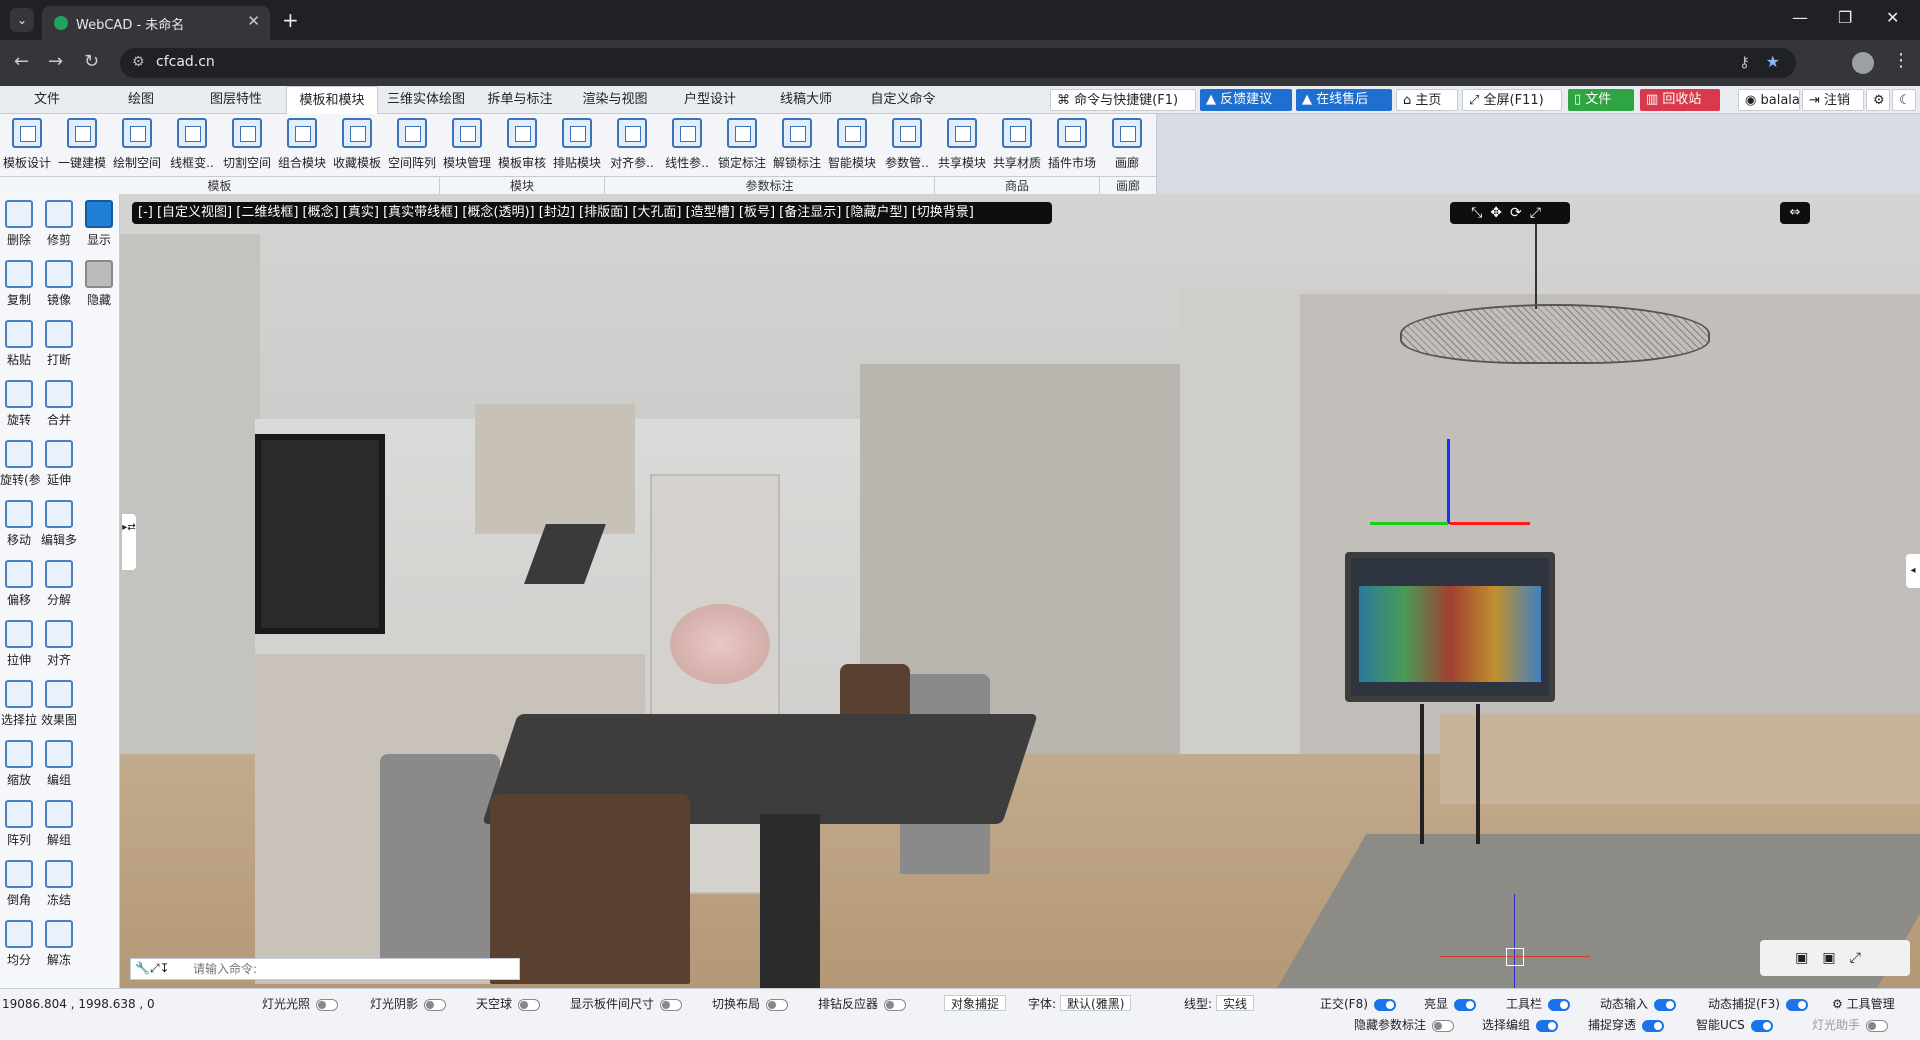 The height and width of the screenshot is (1040, 1920). What do you see at coordinates (59, 407) in the screenshot?
I see `tool-merge: 合并` at bounding box center [59, 407].